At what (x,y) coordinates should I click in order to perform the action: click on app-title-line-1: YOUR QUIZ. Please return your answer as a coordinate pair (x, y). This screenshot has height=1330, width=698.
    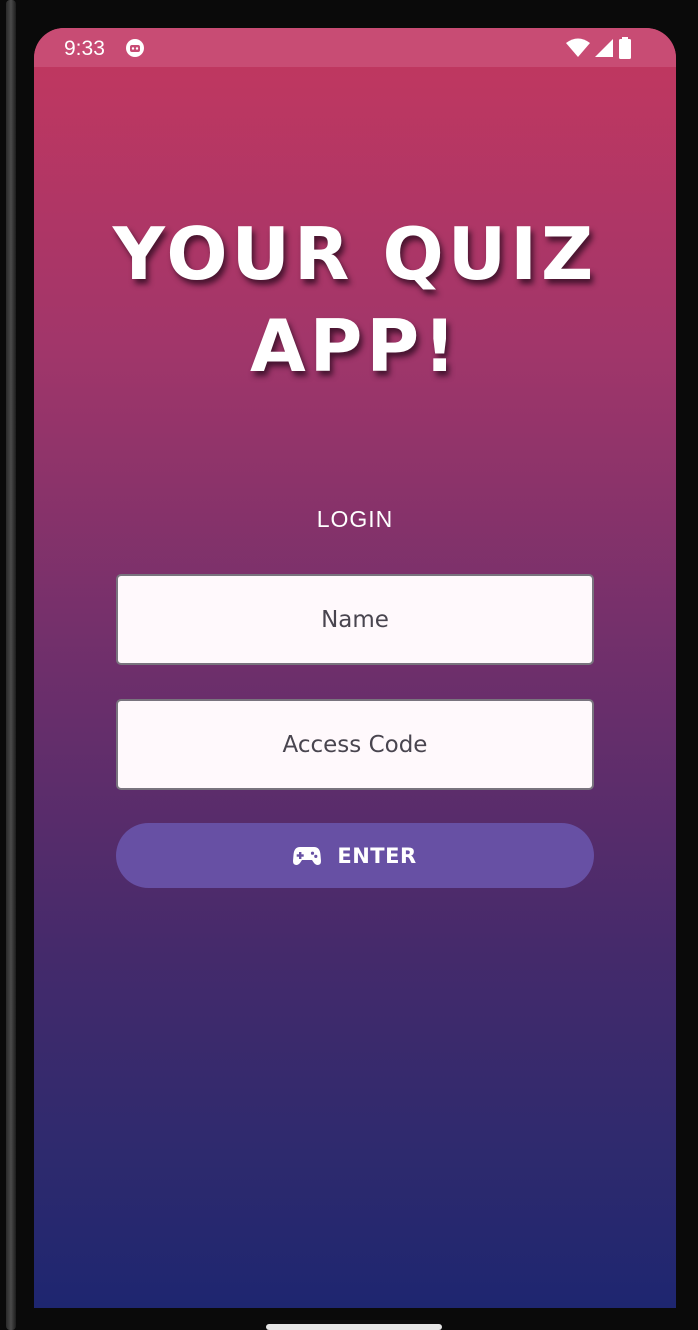
    Looking at the image, I should click on (355, 254).